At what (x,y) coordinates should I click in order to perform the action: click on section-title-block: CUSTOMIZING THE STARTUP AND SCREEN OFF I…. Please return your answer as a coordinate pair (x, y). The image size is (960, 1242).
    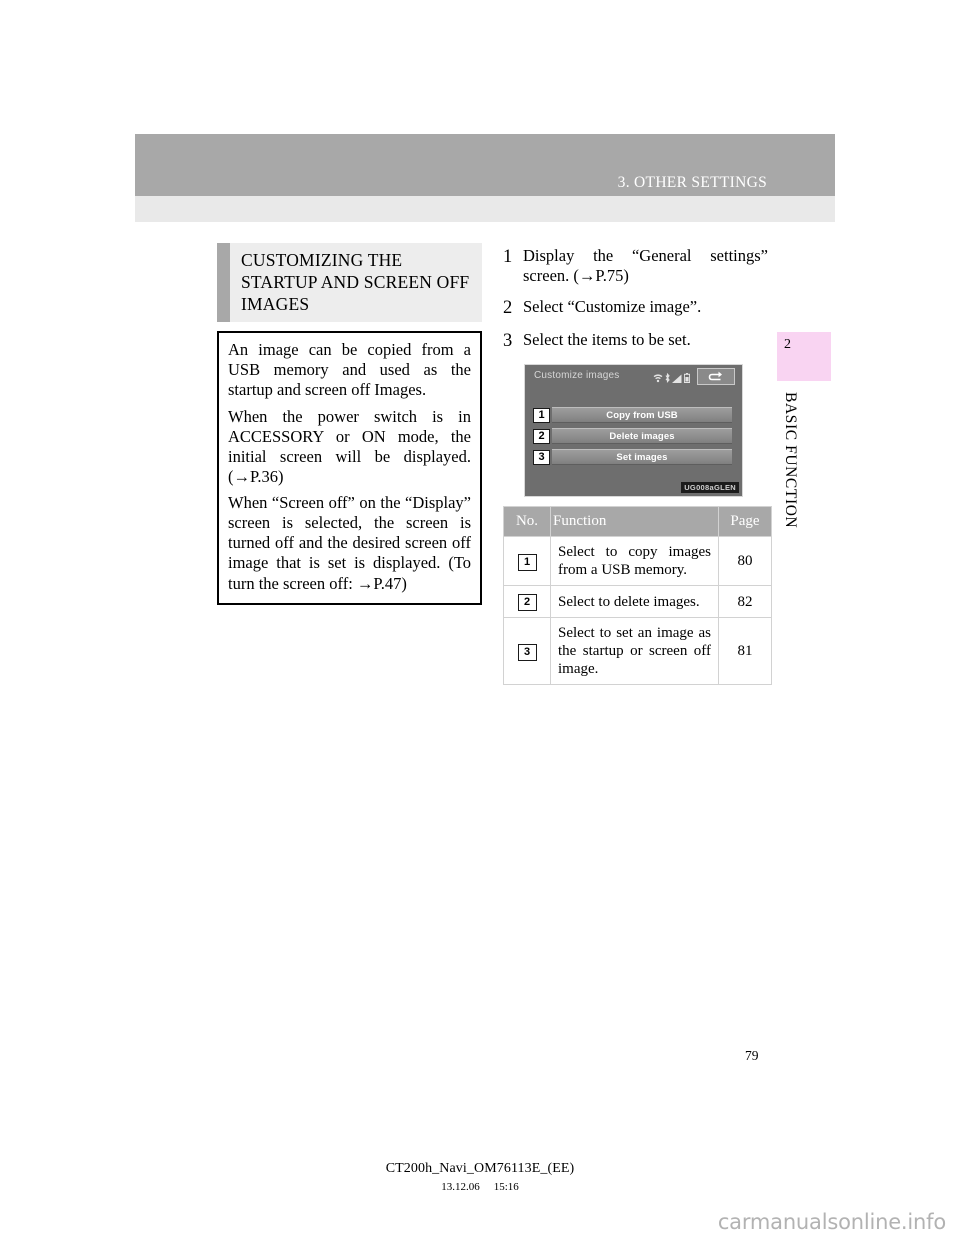
    Looking at the image, I should click on (349, 283).